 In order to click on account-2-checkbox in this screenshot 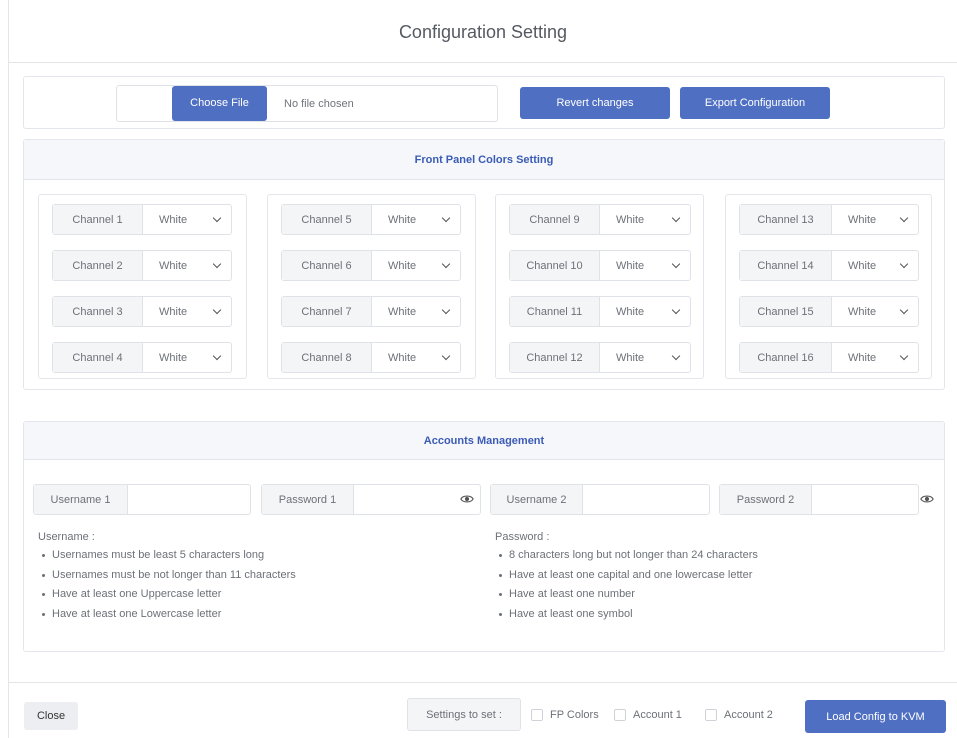, I will do `click(711, 715)`.